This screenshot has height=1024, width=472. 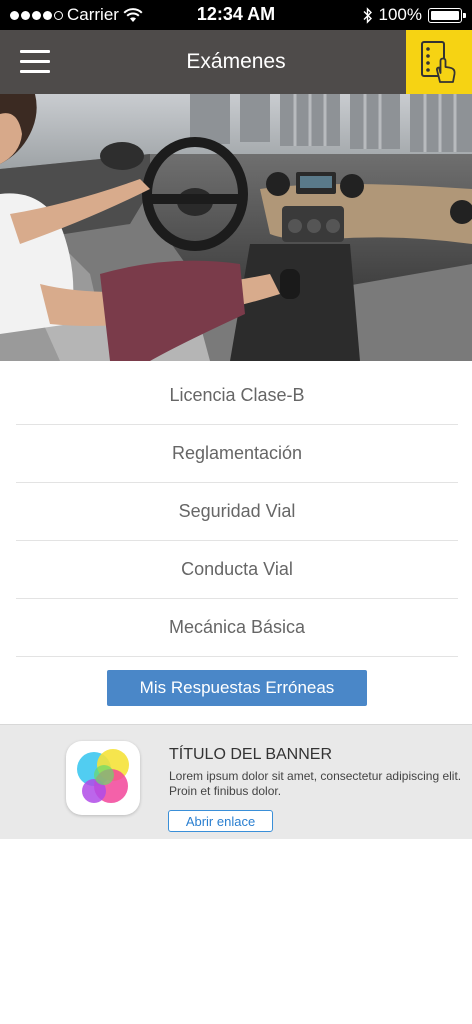 What do you see at coordinates (237, 570) in the screenshot?
I see `list-item-conducta-vial: Conducta Vial` at bounding box center [237, 570].